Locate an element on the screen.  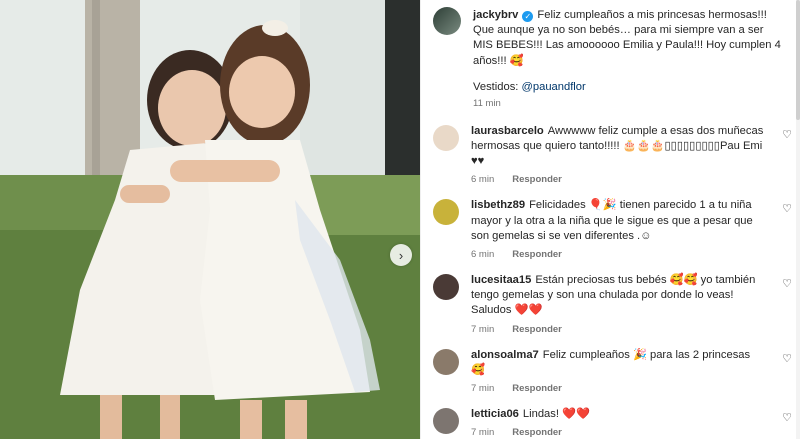
vestidos-label: Vestidos: is located at coordinates (496, 86).